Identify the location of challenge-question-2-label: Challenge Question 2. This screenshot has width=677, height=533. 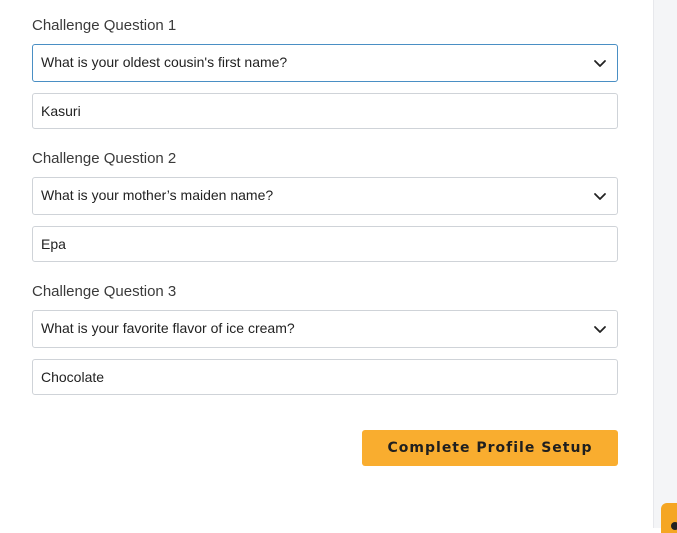
(104, 158).